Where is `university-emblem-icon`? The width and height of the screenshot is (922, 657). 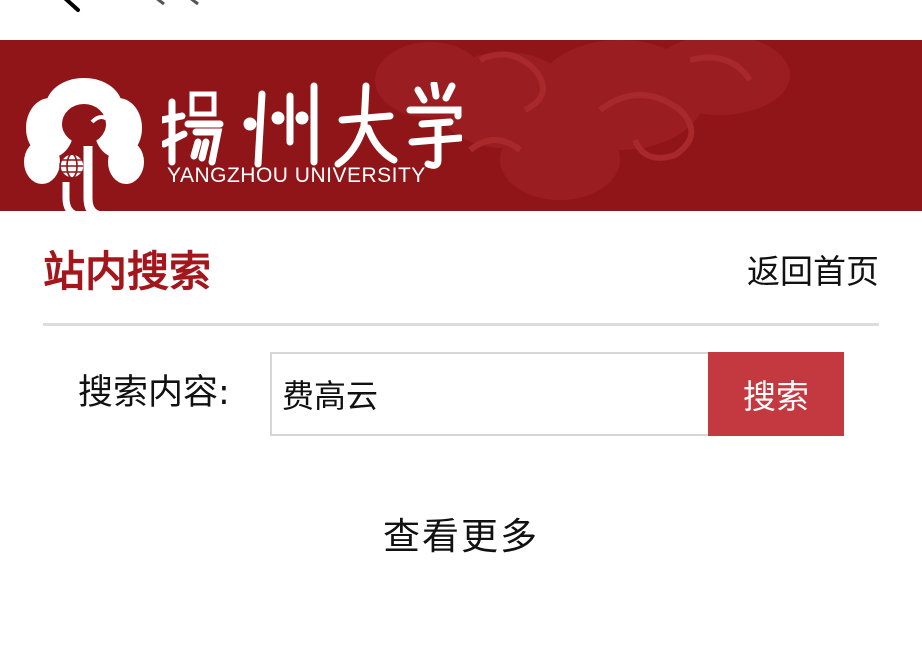
university-emblem-icon is located at coordinates (84, 144).